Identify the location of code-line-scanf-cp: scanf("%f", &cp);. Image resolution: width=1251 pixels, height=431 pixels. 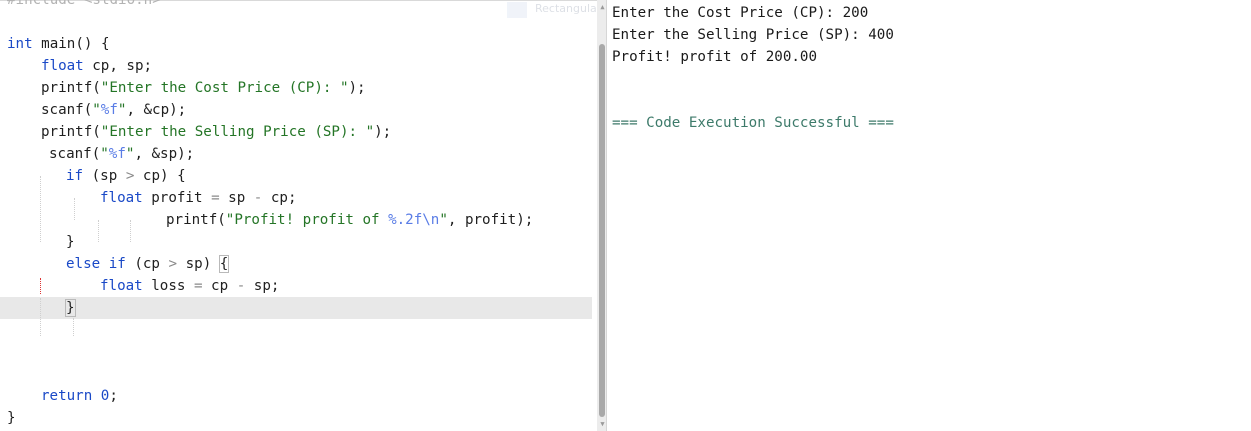
(113, 110).